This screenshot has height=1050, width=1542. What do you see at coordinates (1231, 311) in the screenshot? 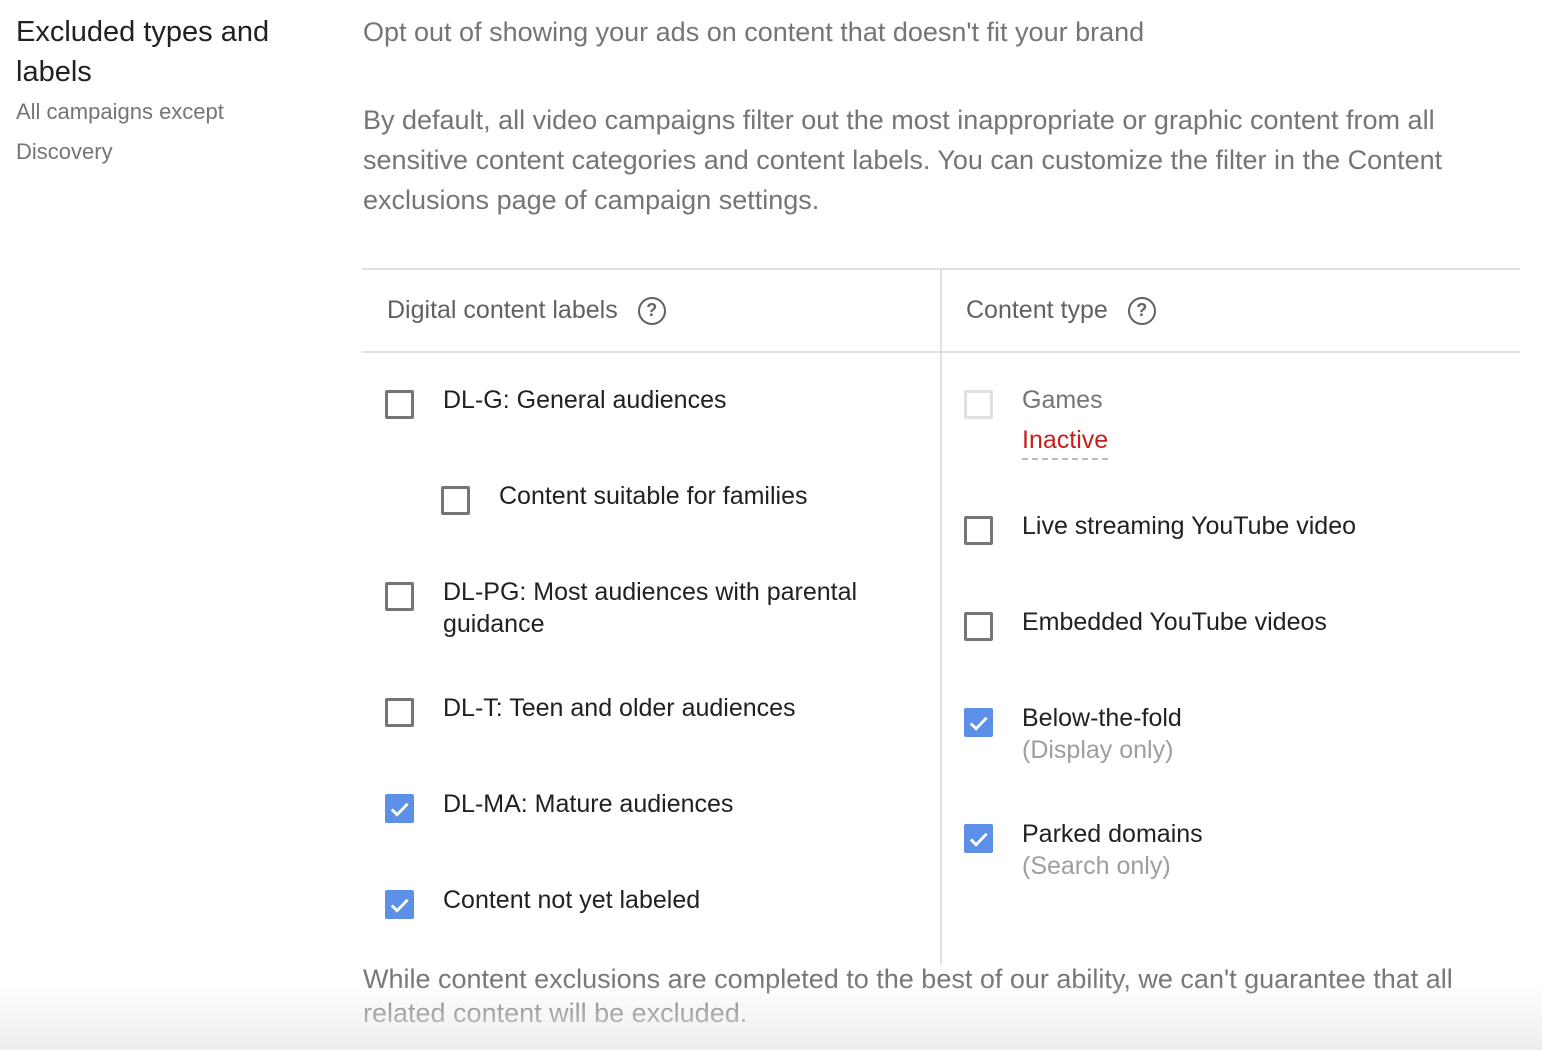
I see `content-type-header: Content type ?` at bounding box center [1231, 311].